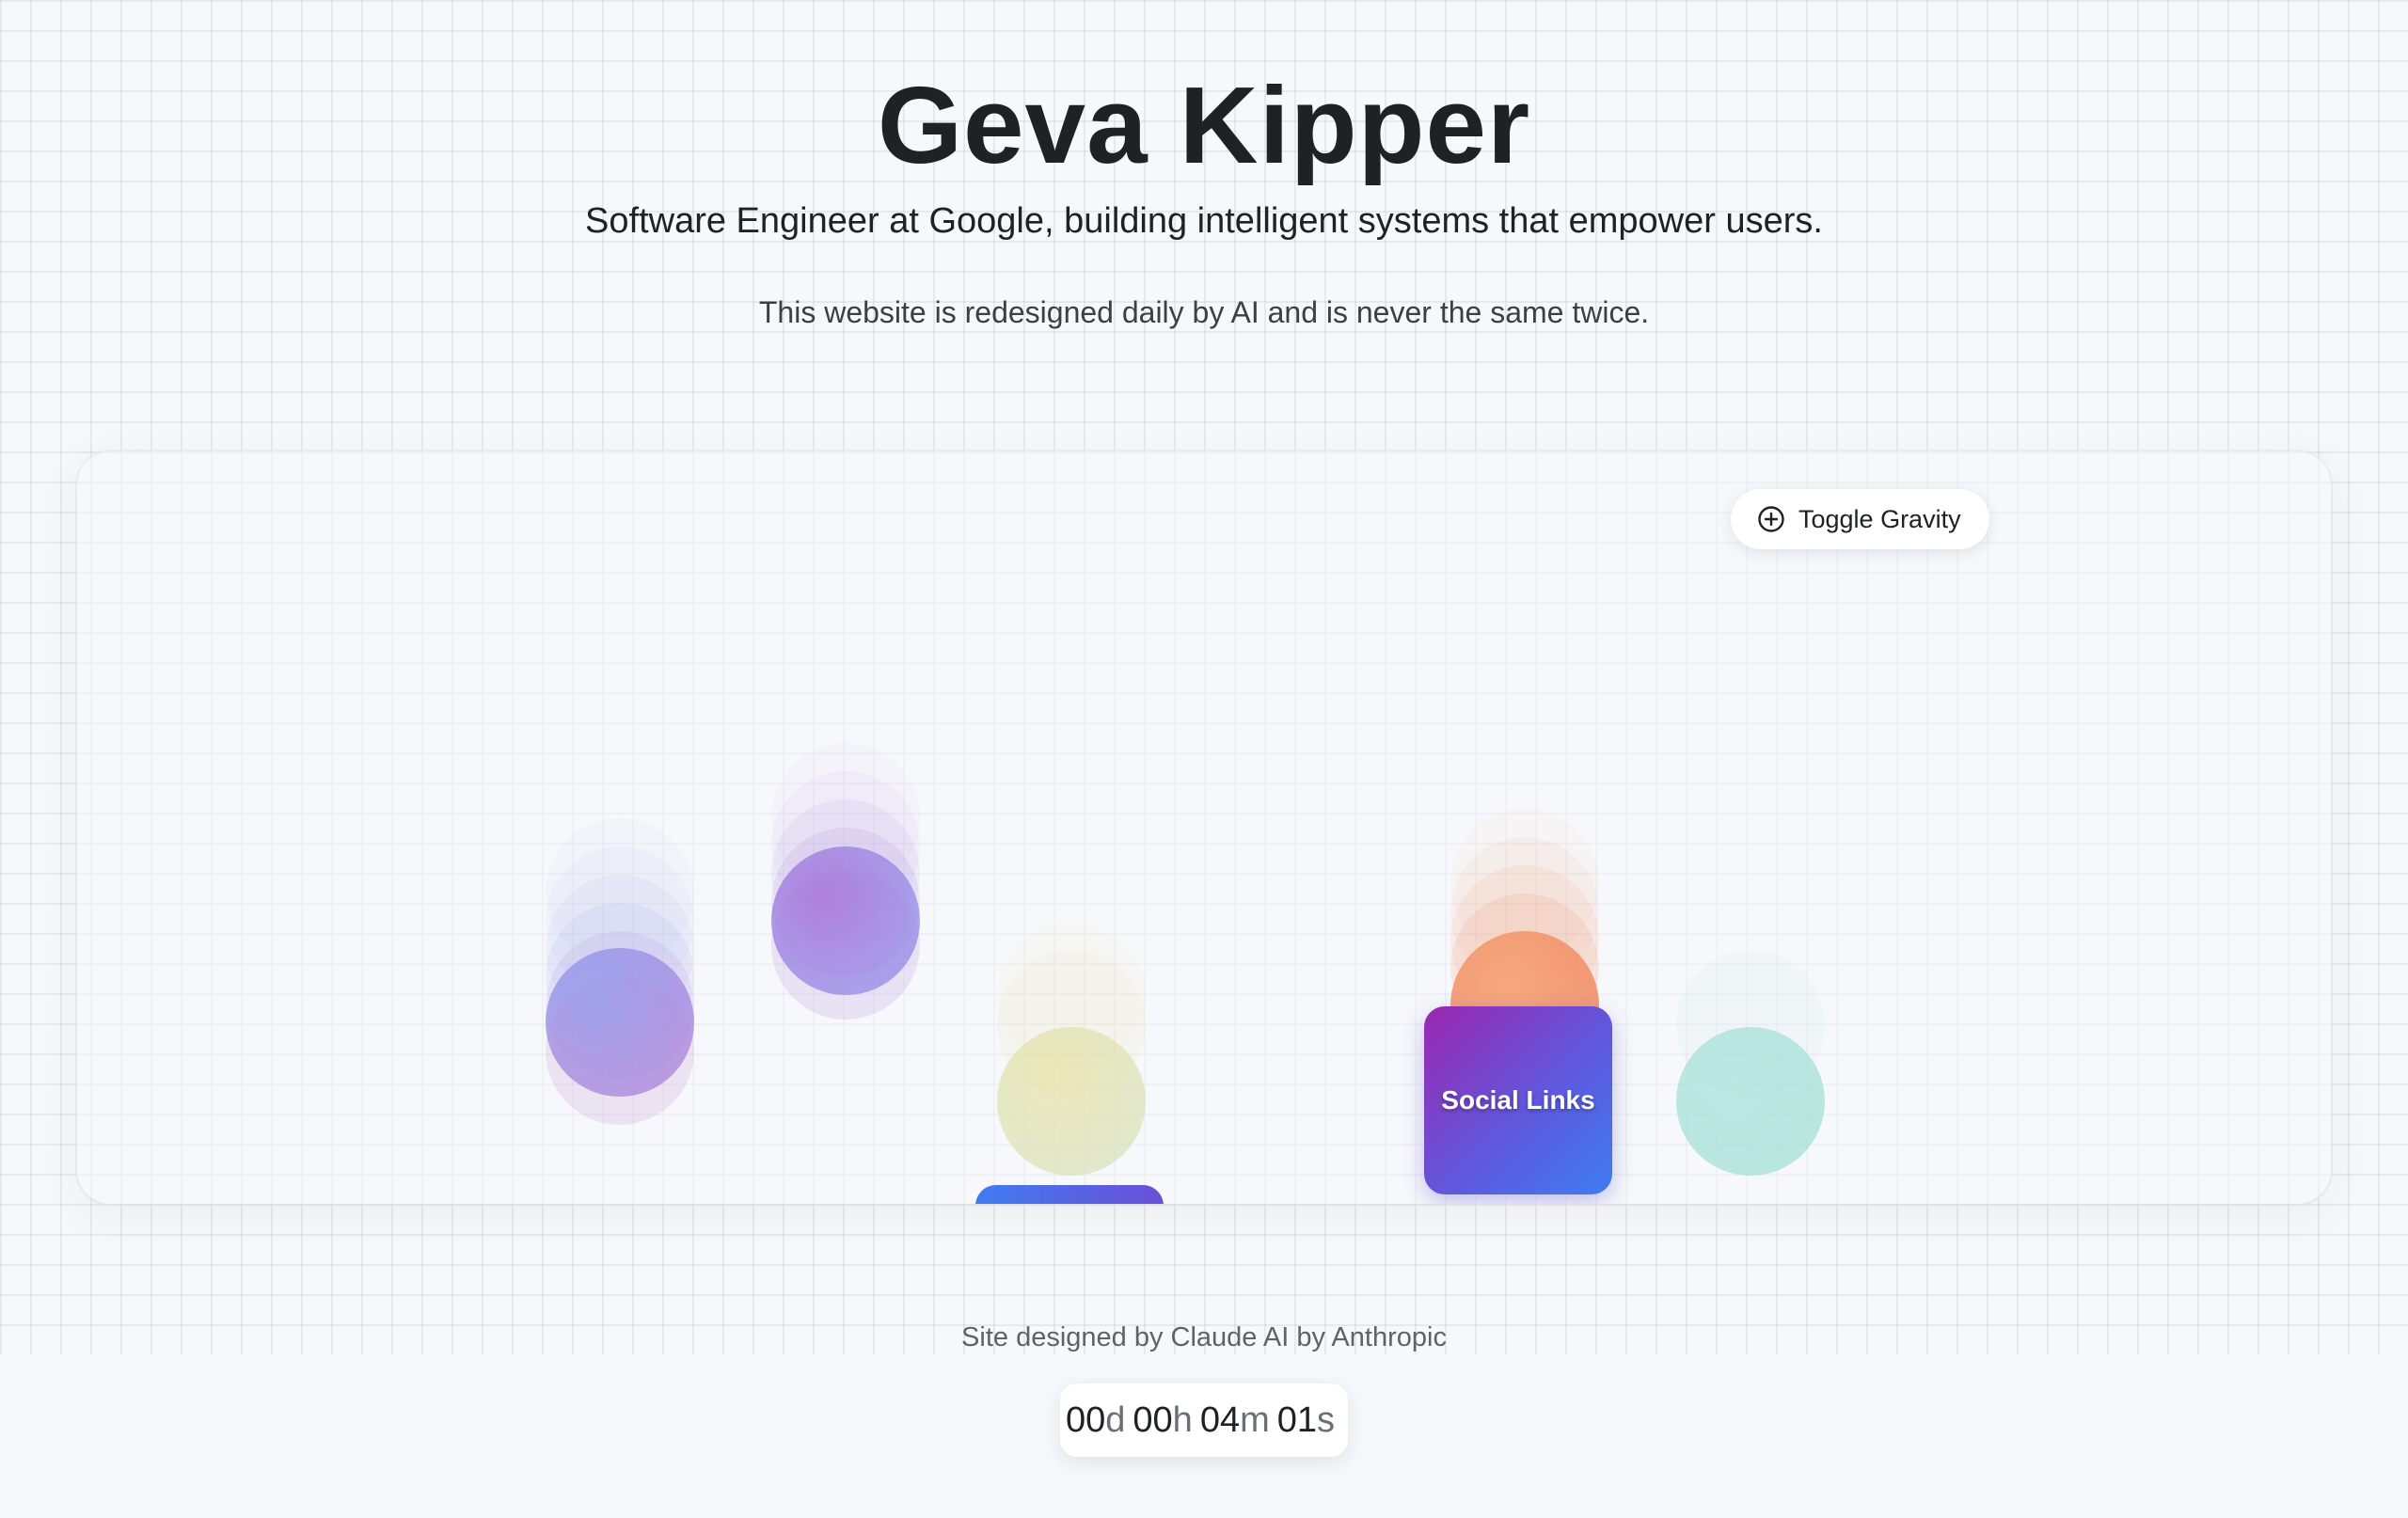  Describe the element at coordinates (1771, 519) in the screenshot. I see `plus-circle-icon` at that location.